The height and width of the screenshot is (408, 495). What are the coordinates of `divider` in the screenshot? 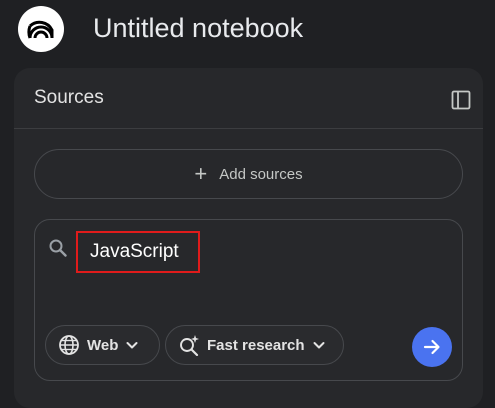 It's located at (248, 128).